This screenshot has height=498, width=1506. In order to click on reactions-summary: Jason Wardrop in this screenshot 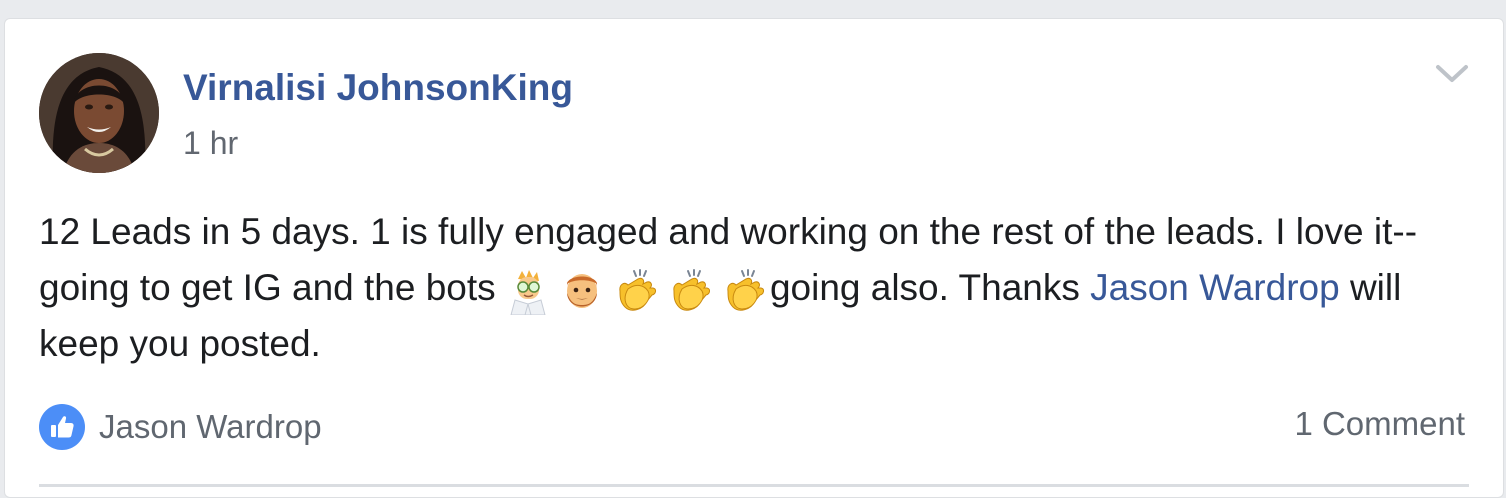, I will do `click(180, 427)`.